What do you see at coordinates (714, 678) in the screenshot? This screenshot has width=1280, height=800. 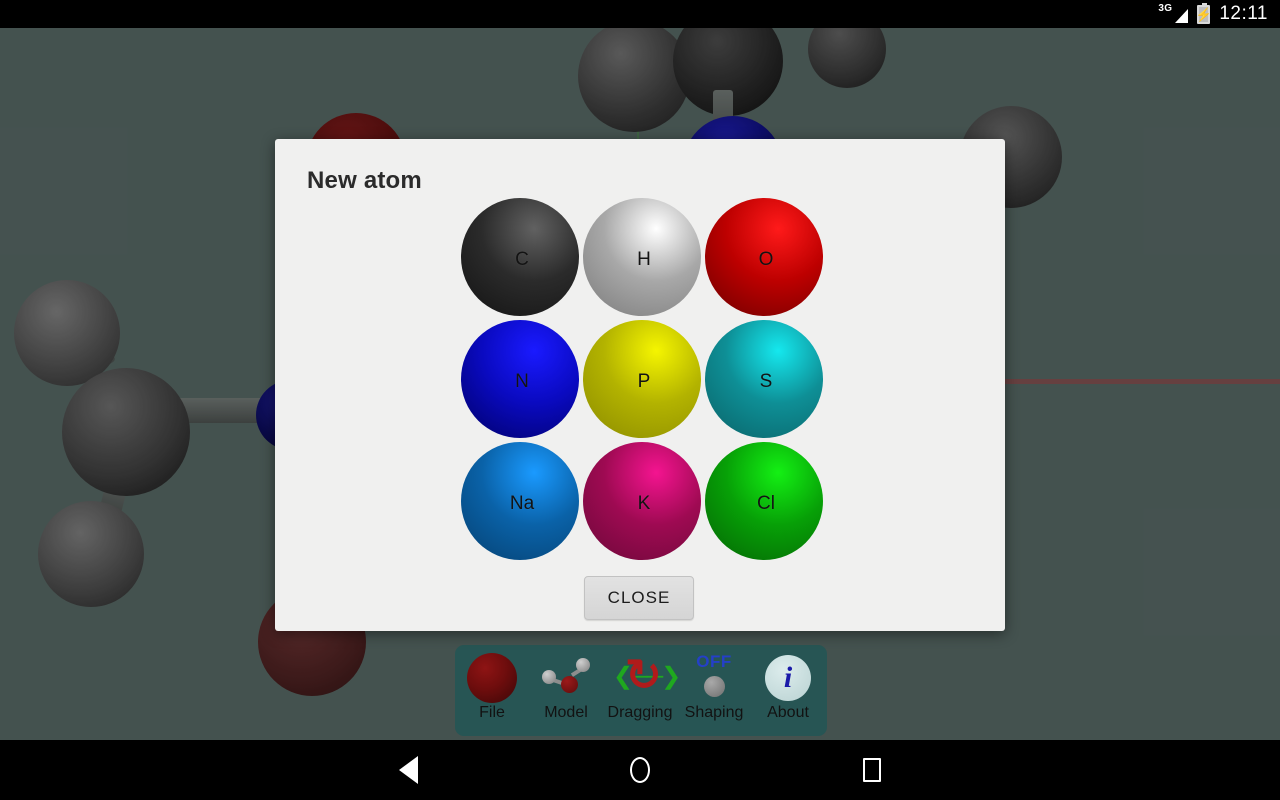 I see `toggle-dot-icon: OFF` at bounding box center [714, 678].